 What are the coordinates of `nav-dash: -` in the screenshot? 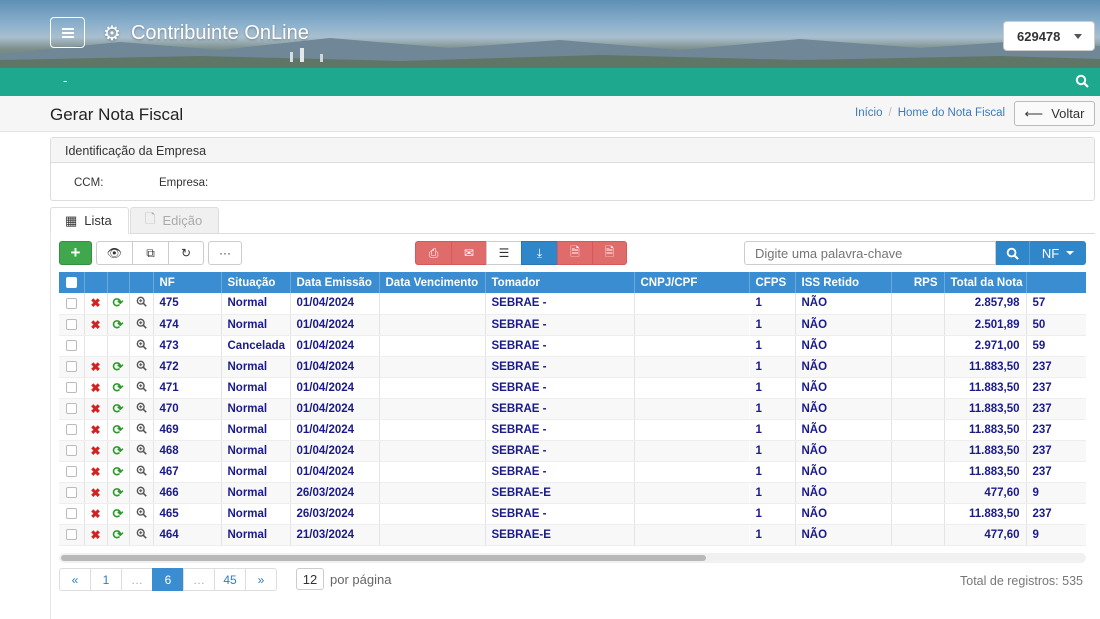 It's located at (65, 80).